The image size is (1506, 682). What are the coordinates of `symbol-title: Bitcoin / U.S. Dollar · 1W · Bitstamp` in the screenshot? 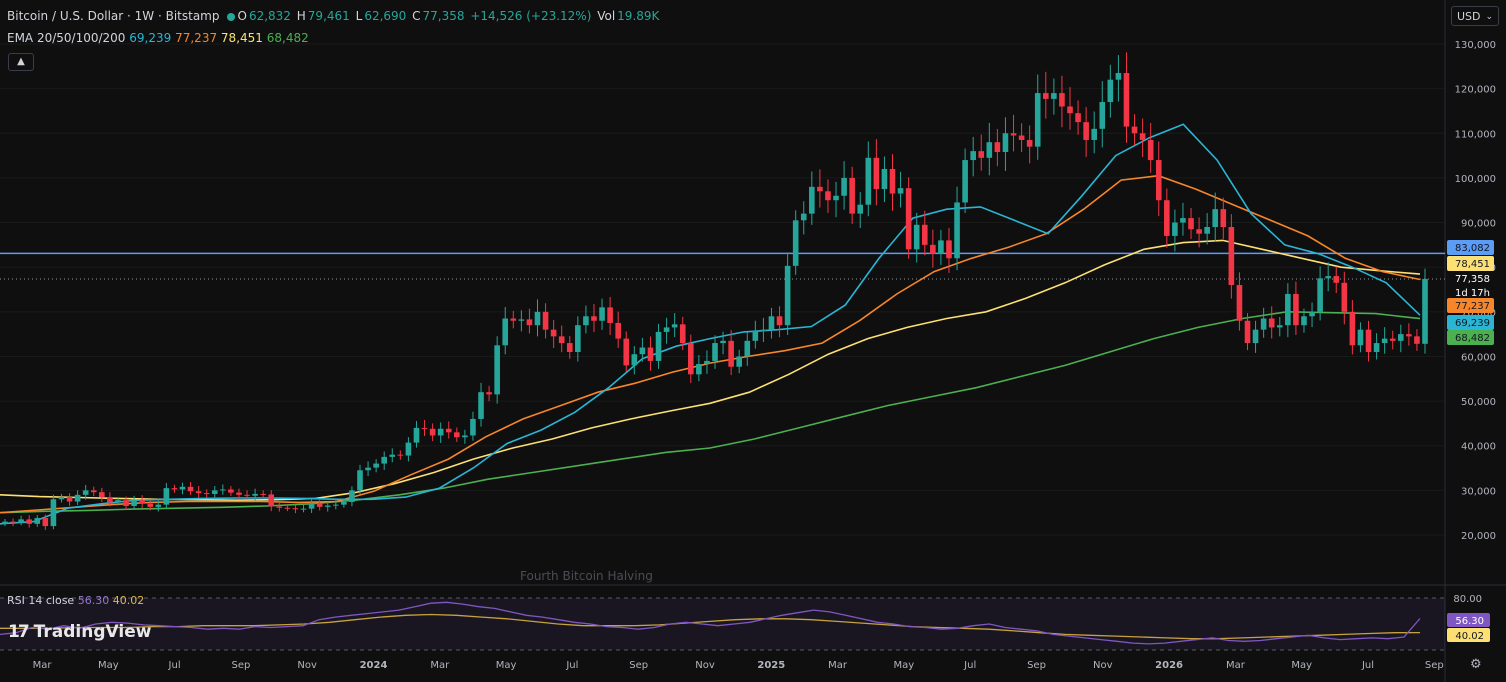 It's located at (113, 16).